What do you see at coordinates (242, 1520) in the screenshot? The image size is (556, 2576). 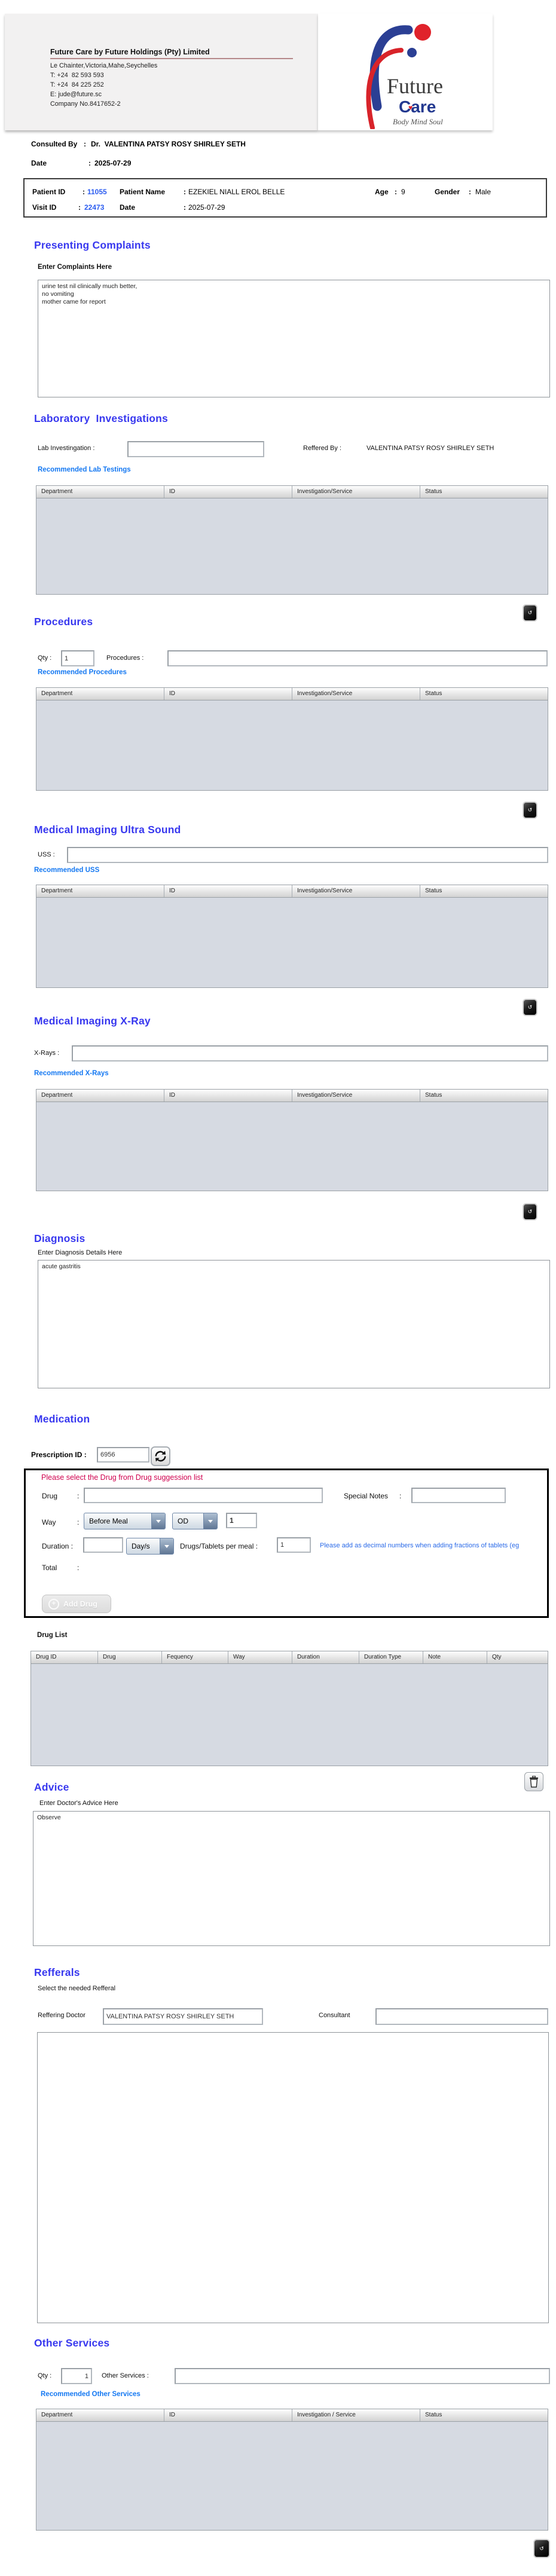 I see `way-qty-input` at bounding box center [242, 1520].